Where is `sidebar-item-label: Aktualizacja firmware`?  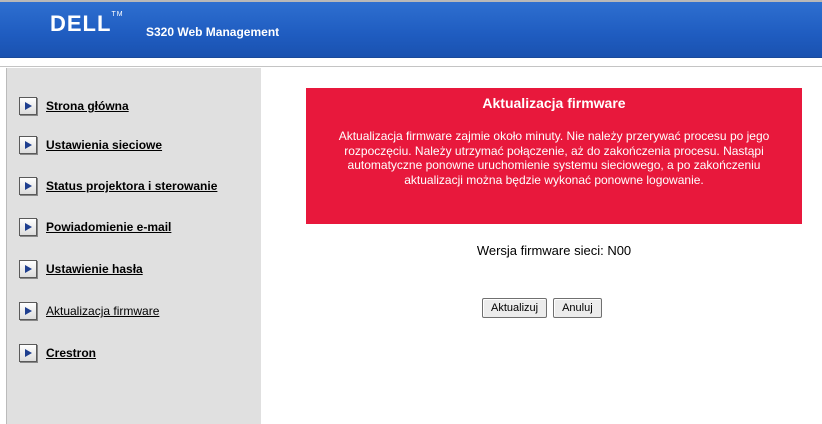
sidebar-item-label: Aktualizacja firmware is located at coordinates (102, 311).